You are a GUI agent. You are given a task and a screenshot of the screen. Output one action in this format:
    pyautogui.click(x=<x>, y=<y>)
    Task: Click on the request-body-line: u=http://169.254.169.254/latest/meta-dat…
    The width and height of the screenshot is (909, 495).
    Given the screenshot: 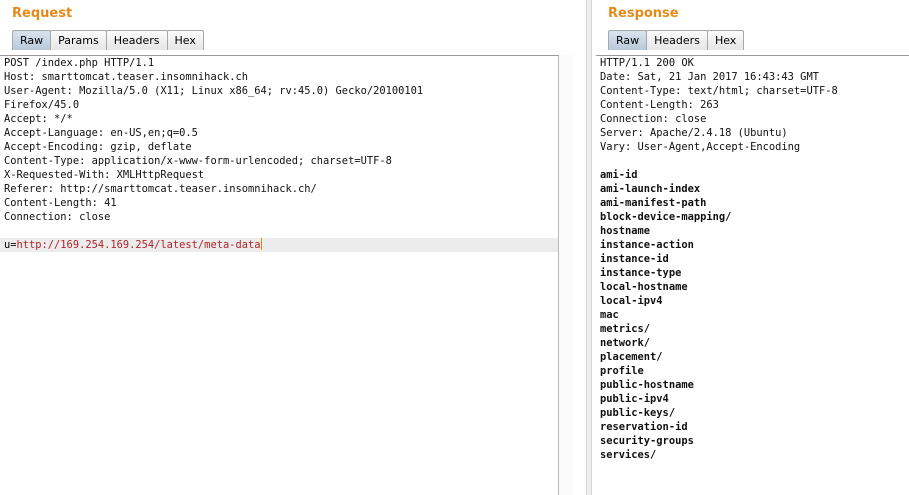 What is the action you would take?
    pyautogui.click(x=279, y=245)
    